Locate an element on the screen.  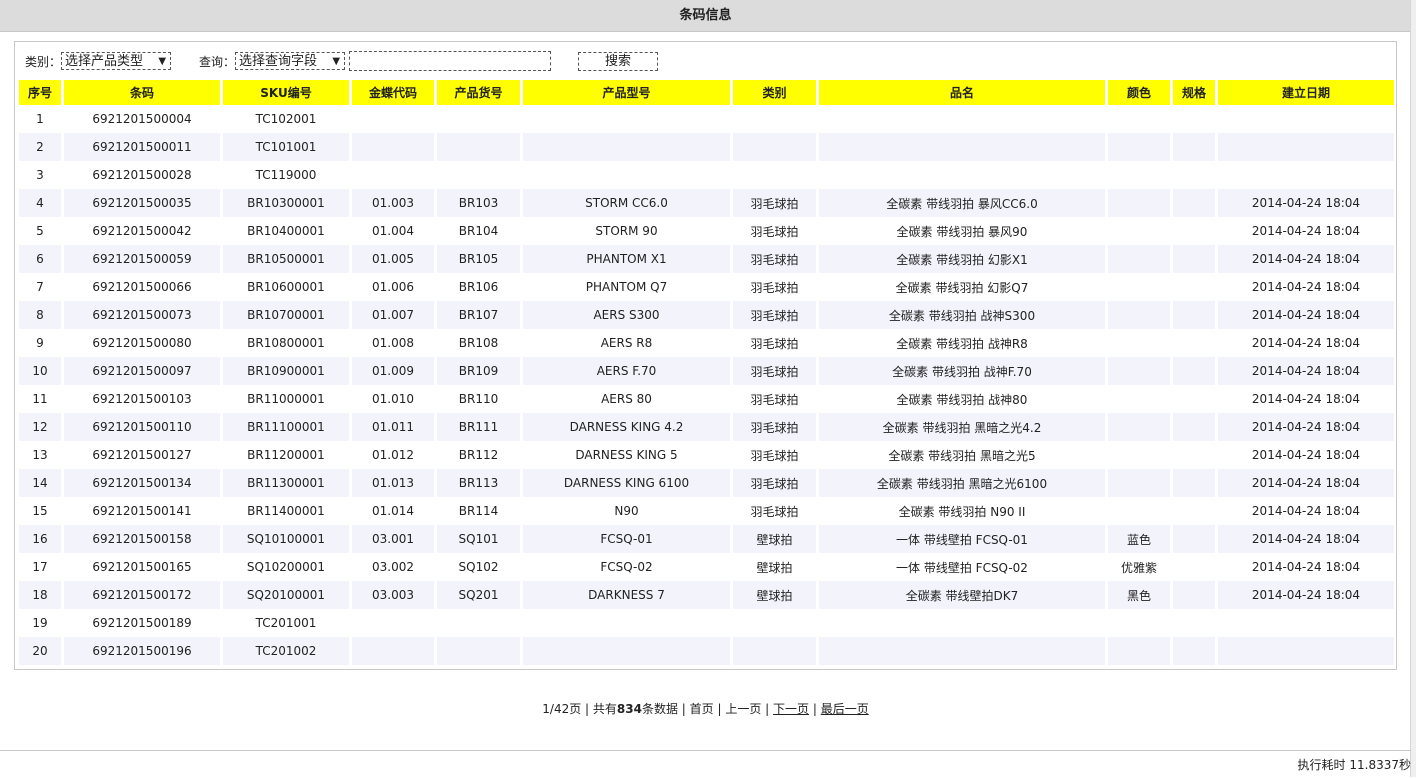
query-label: 查询： is located at coordinates (217, 61).